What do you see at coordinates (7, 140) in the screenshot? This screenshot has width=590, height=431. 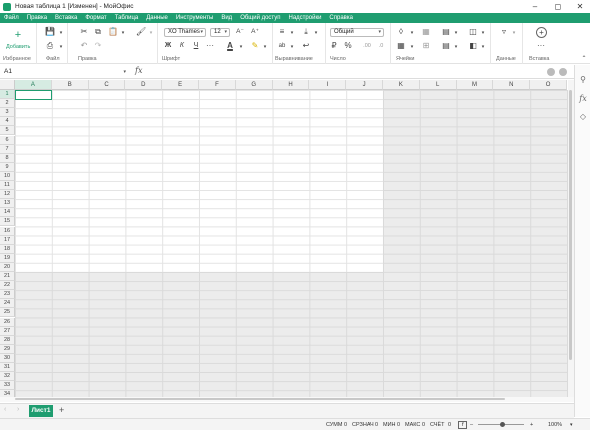 I see `row-header-6: 6` at bounding box center [7, 140].